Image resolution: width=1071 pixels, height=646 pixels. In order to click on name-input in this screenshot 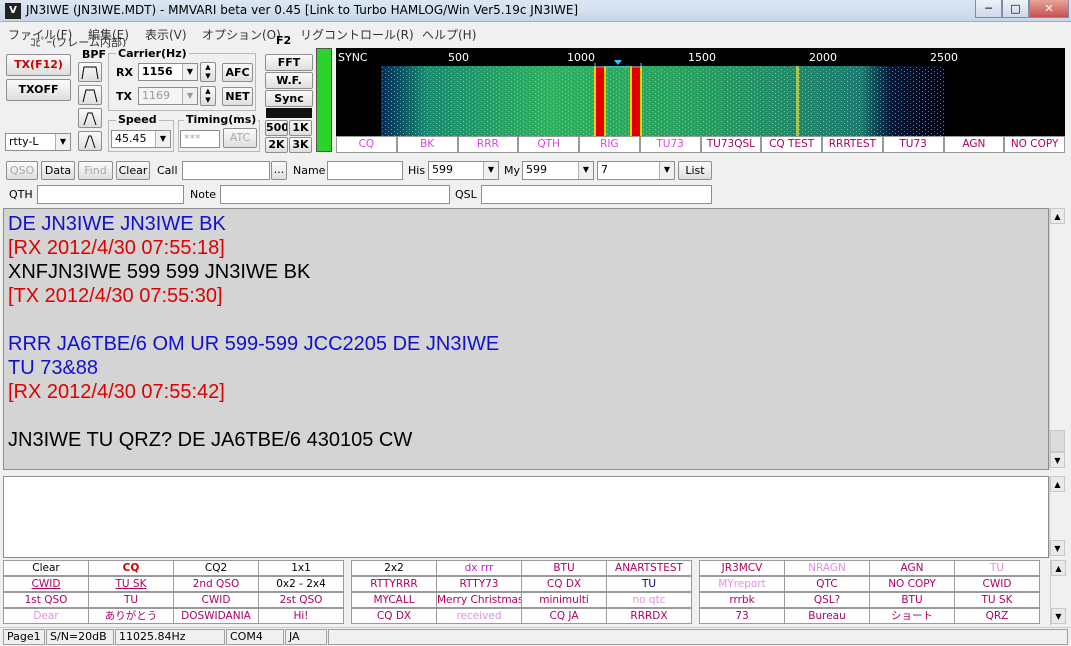, I will do `click(365, 170)`.